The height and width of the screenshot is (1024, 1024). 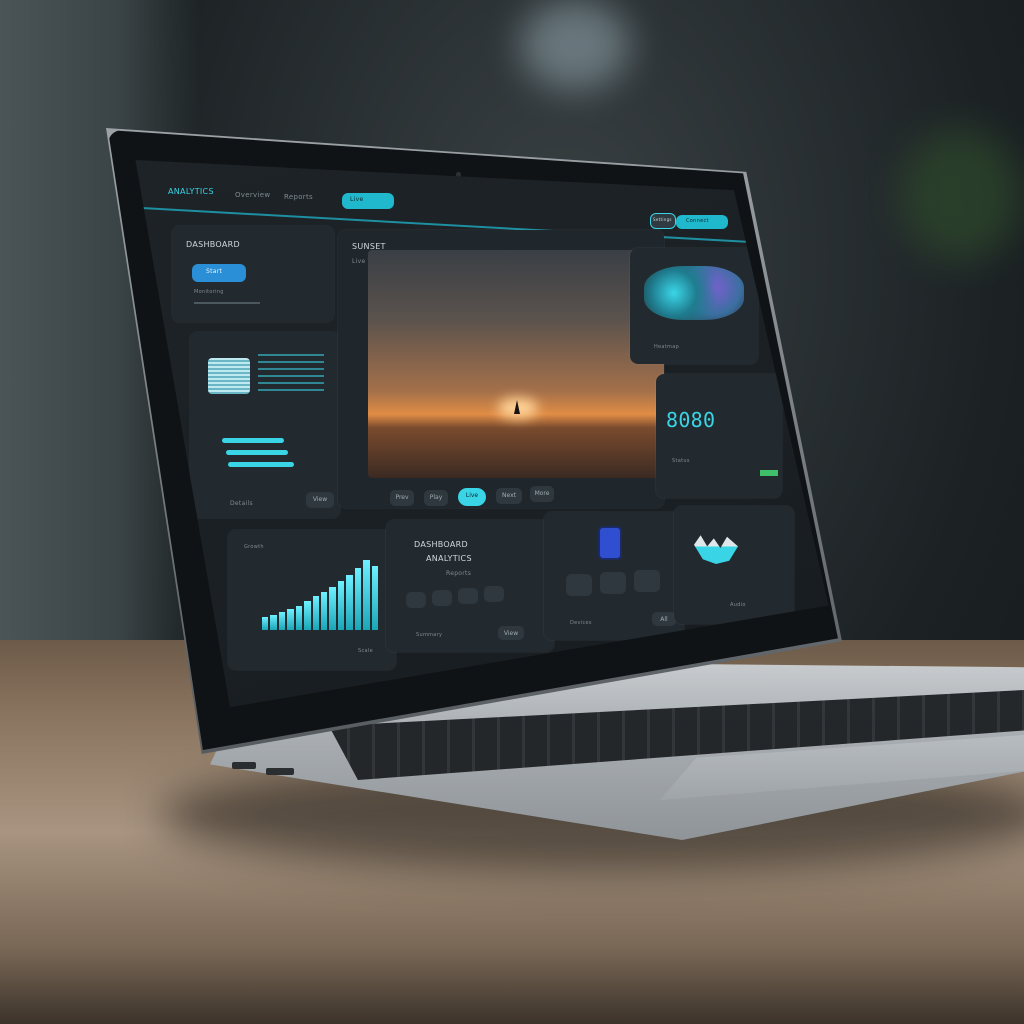 I want to click on nav-item-reports: Reports, so click(x=298, y=197).